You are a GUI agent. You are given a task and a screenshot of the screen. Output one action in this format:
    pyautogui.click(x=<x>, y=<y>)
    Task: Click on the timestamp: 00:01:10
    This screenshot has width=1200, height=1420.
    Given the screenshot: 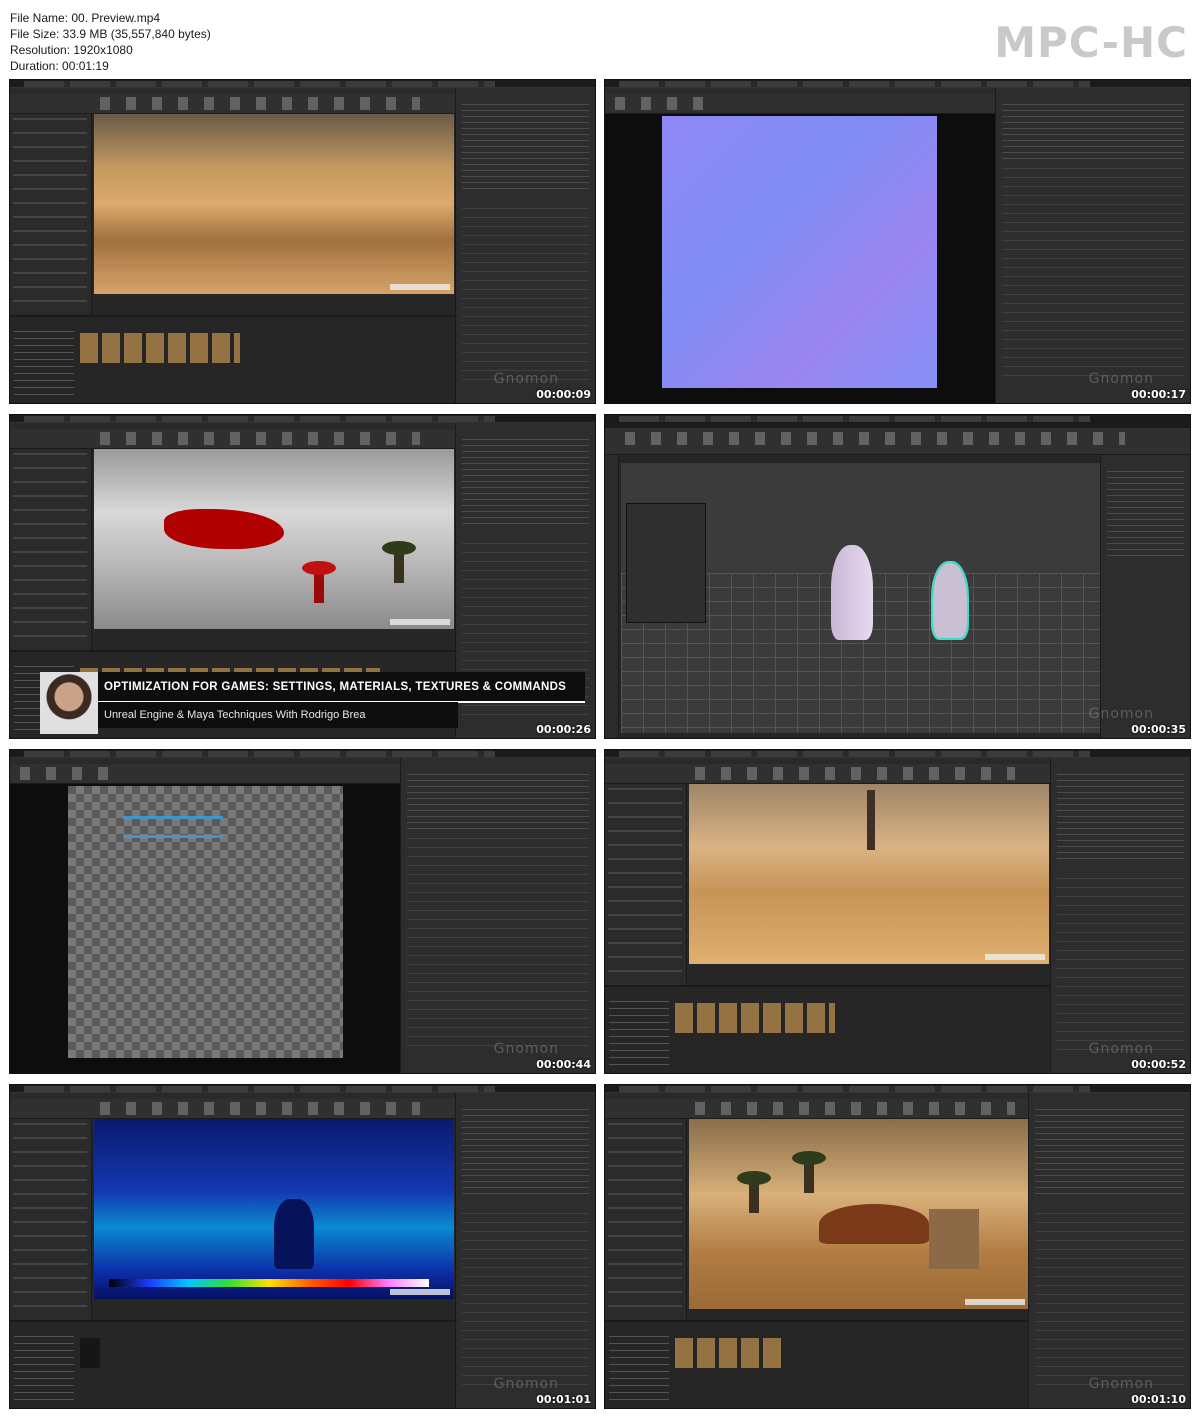 What is the action you would take?
    pyautogui.click(x=1158, y=1399)
    